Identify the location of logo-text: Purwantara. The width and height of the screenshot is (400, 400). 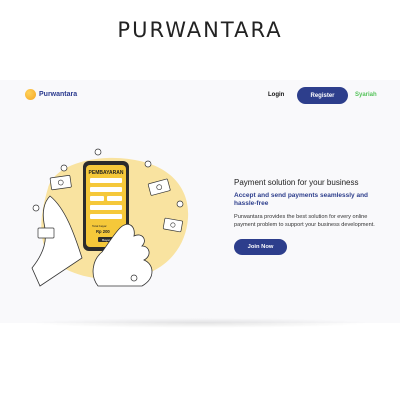
(58, 94).